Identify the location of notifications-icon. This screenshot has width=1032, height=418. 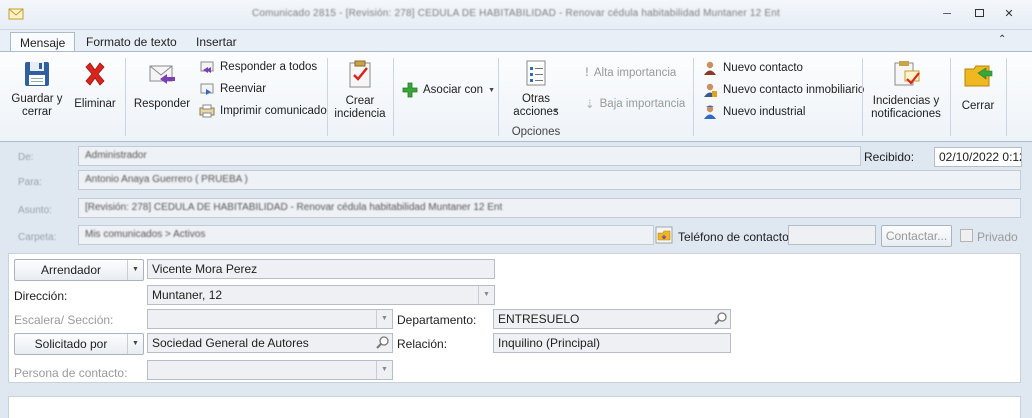
(906, 74).